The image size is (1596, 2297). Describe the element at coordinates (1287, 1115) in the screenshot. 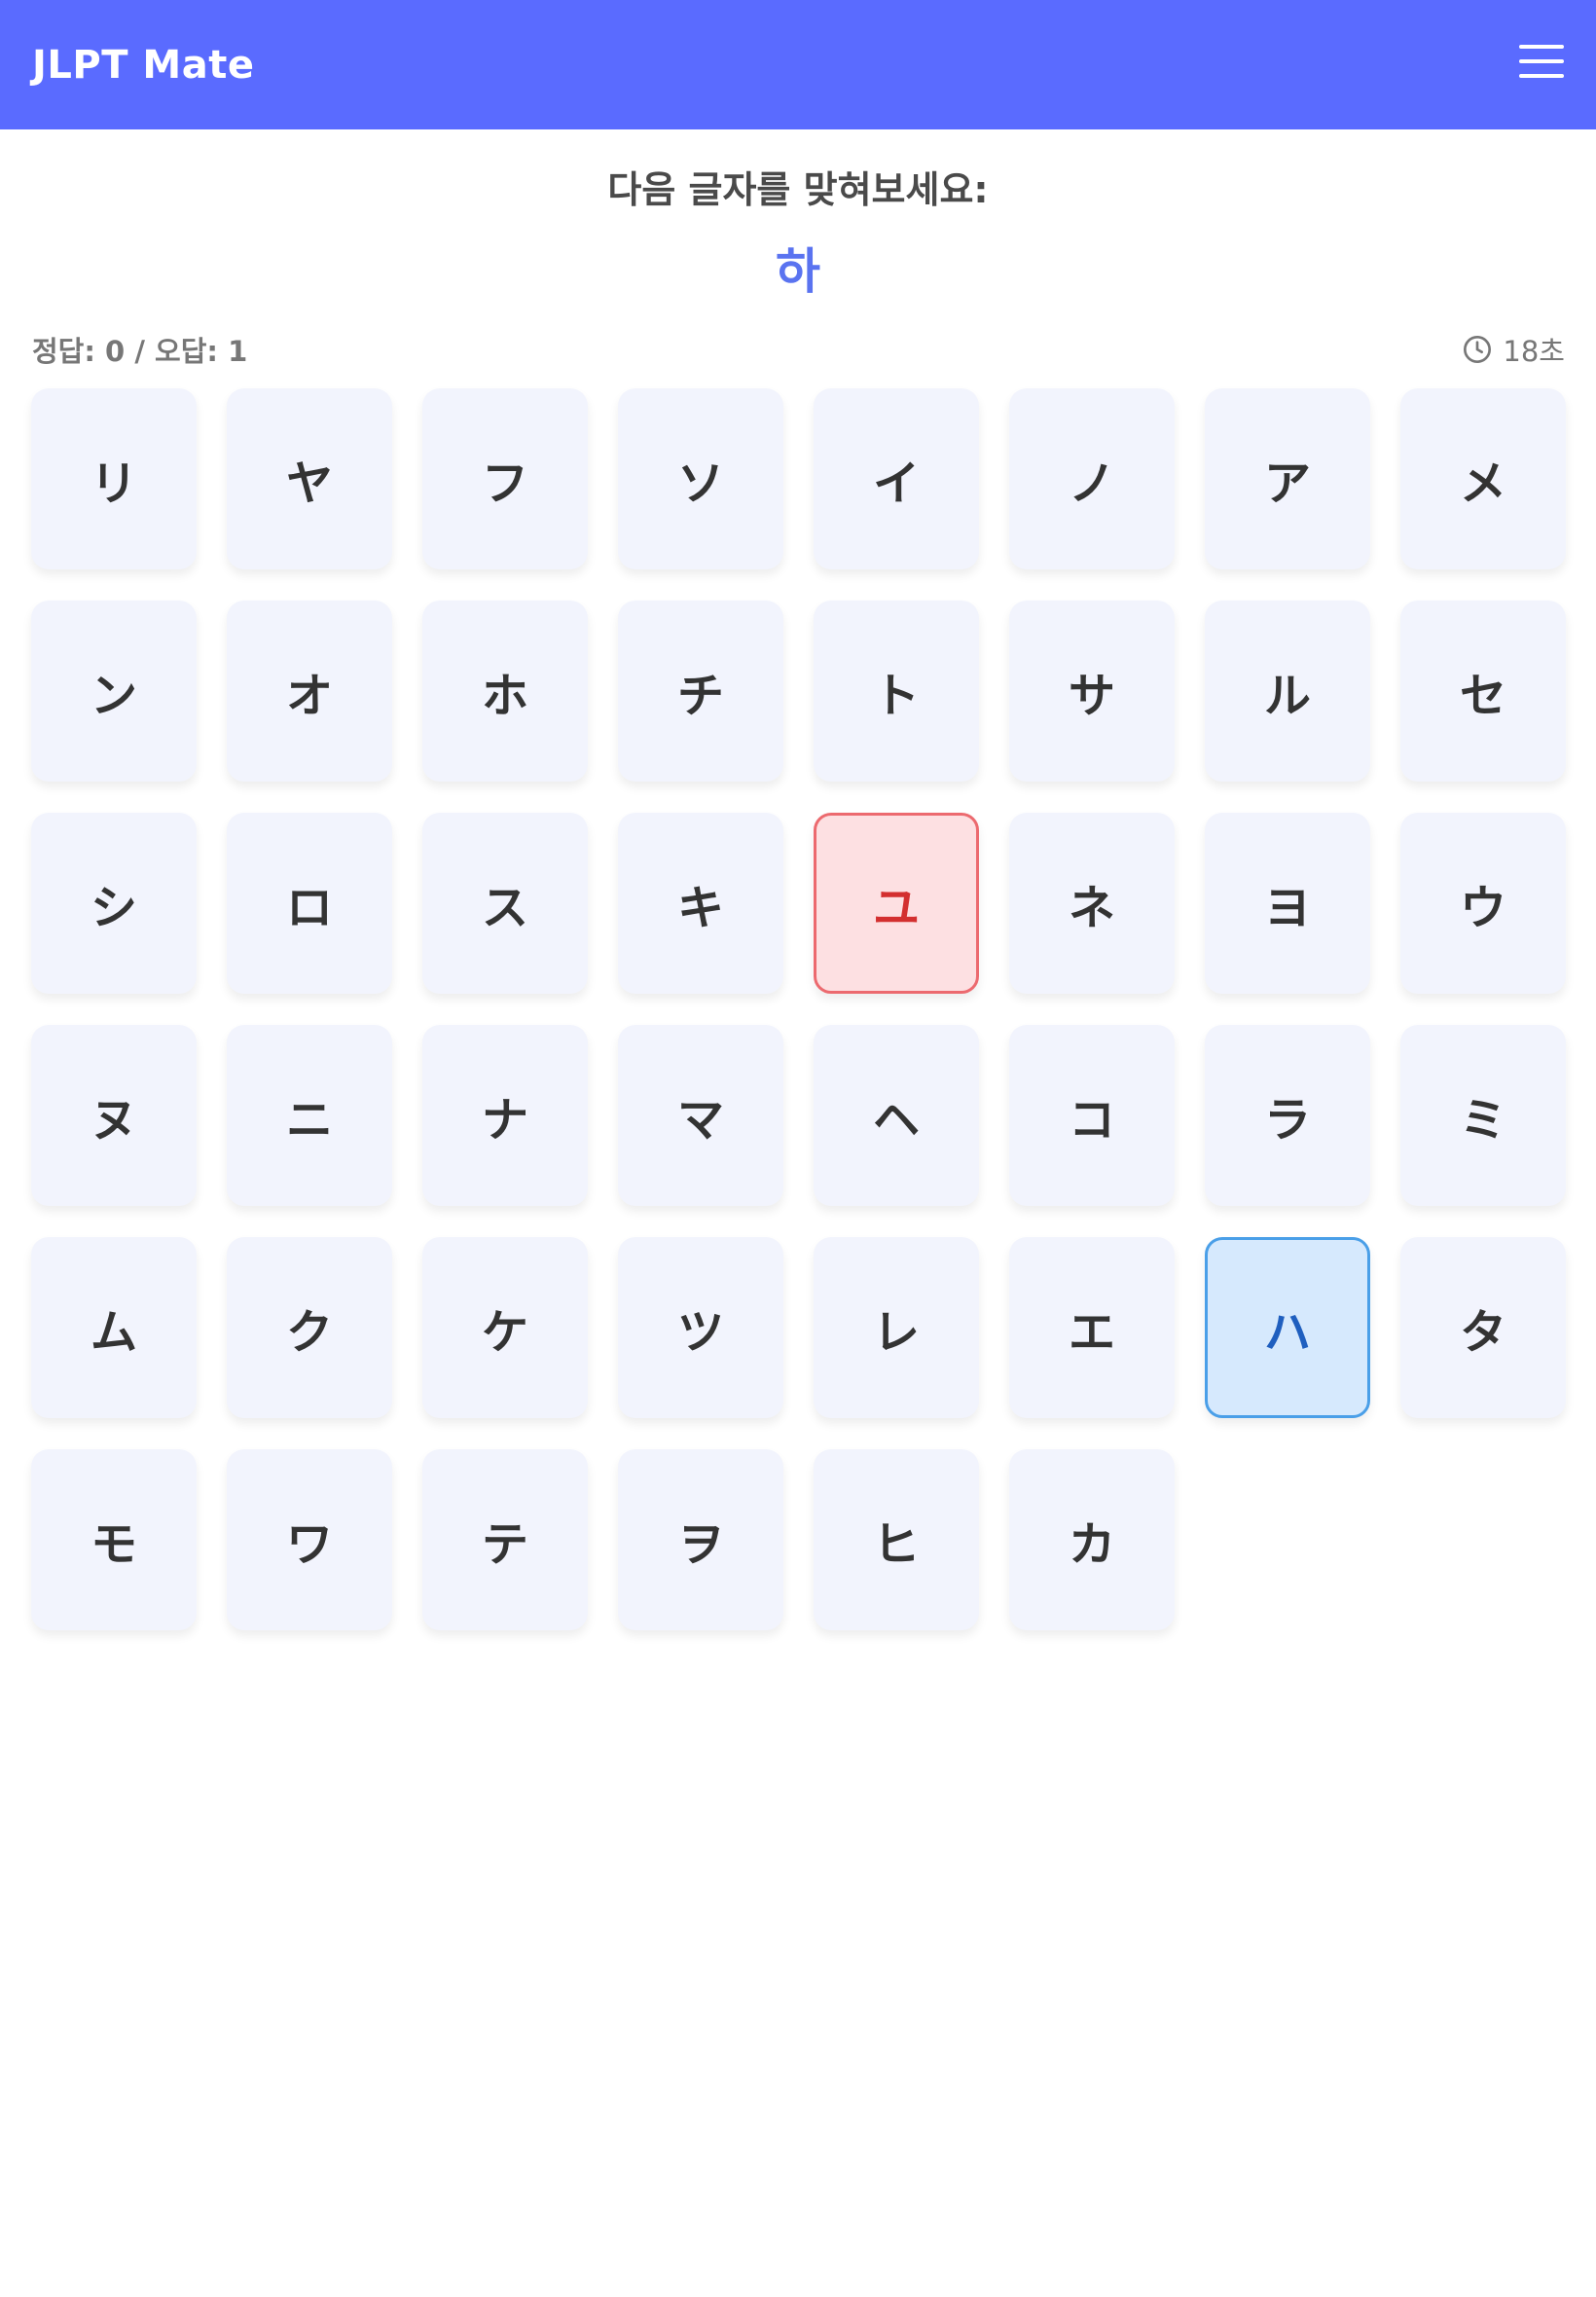

I see `answer-option-button: ラ` at that location.